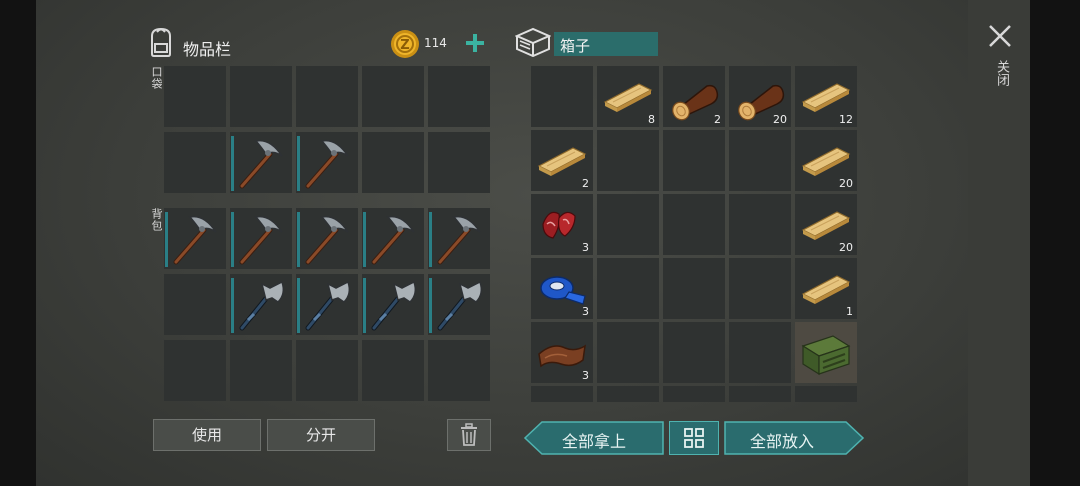 Image resolution: width=1080 pixels, height=486 pixels. Describe the element at coordinates (826, 288) in the screenshot. I see `box-slot: 1` at that location.